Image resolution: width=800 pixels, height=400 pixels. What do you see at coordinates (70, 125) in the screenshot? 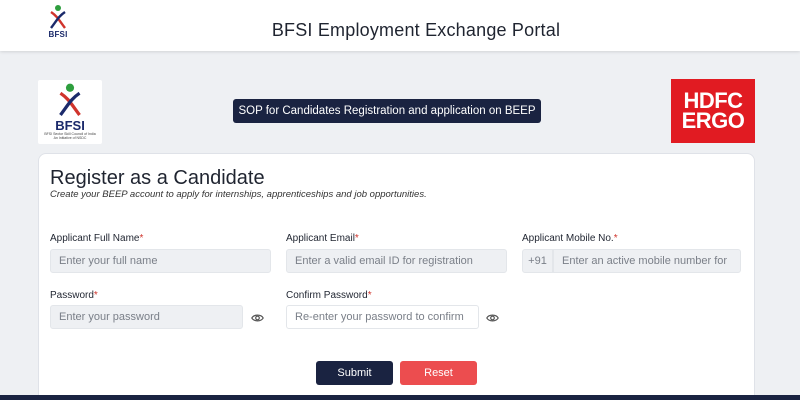
I see `bfsi-logo-text: BFSI` at bounding box center [70, 125].